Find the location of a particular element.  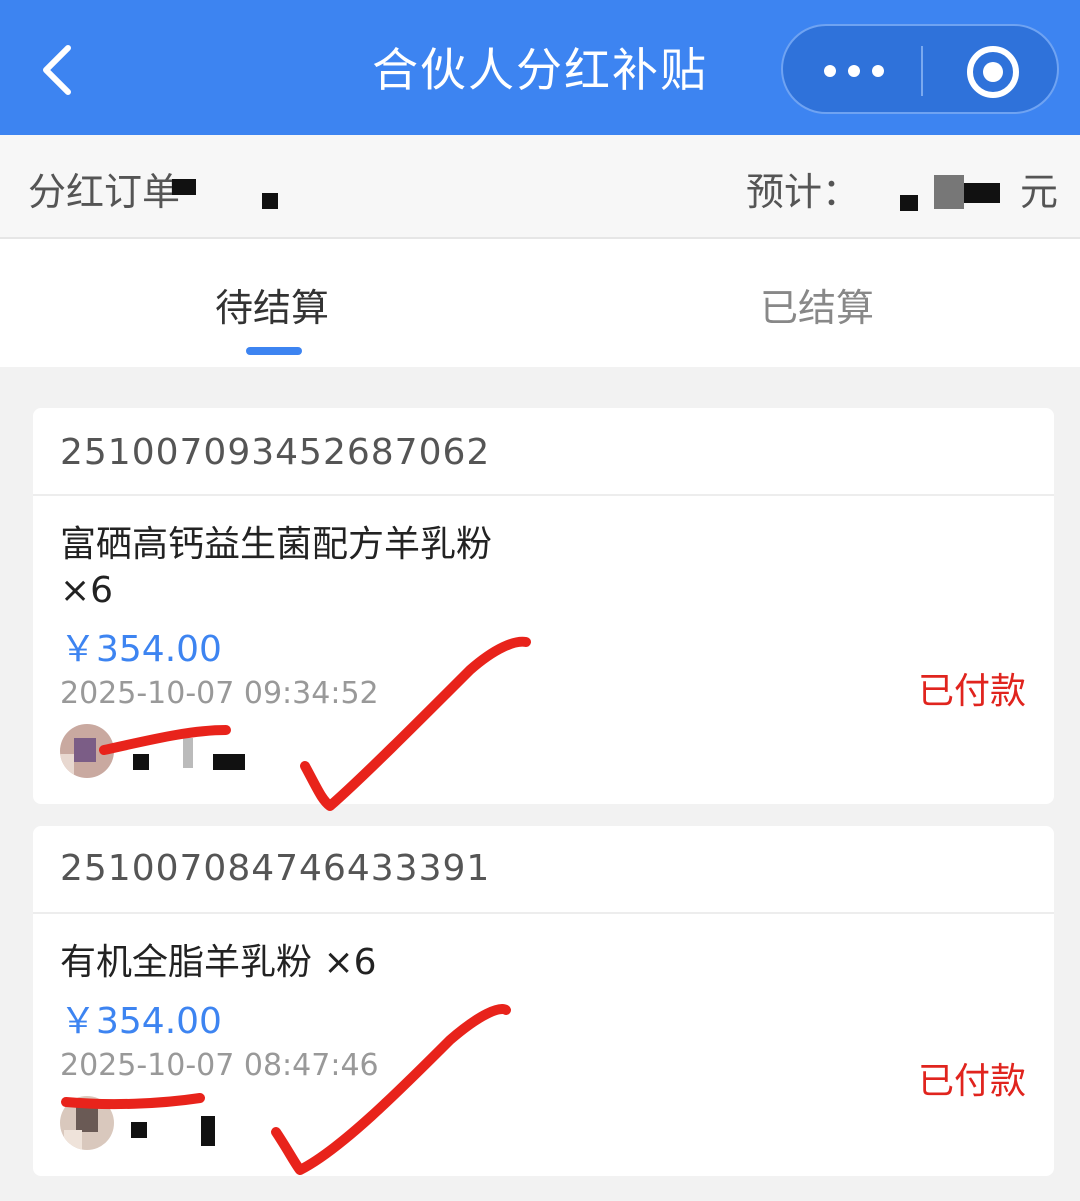

mini-program-capsule is located at coordinates (920, 69).